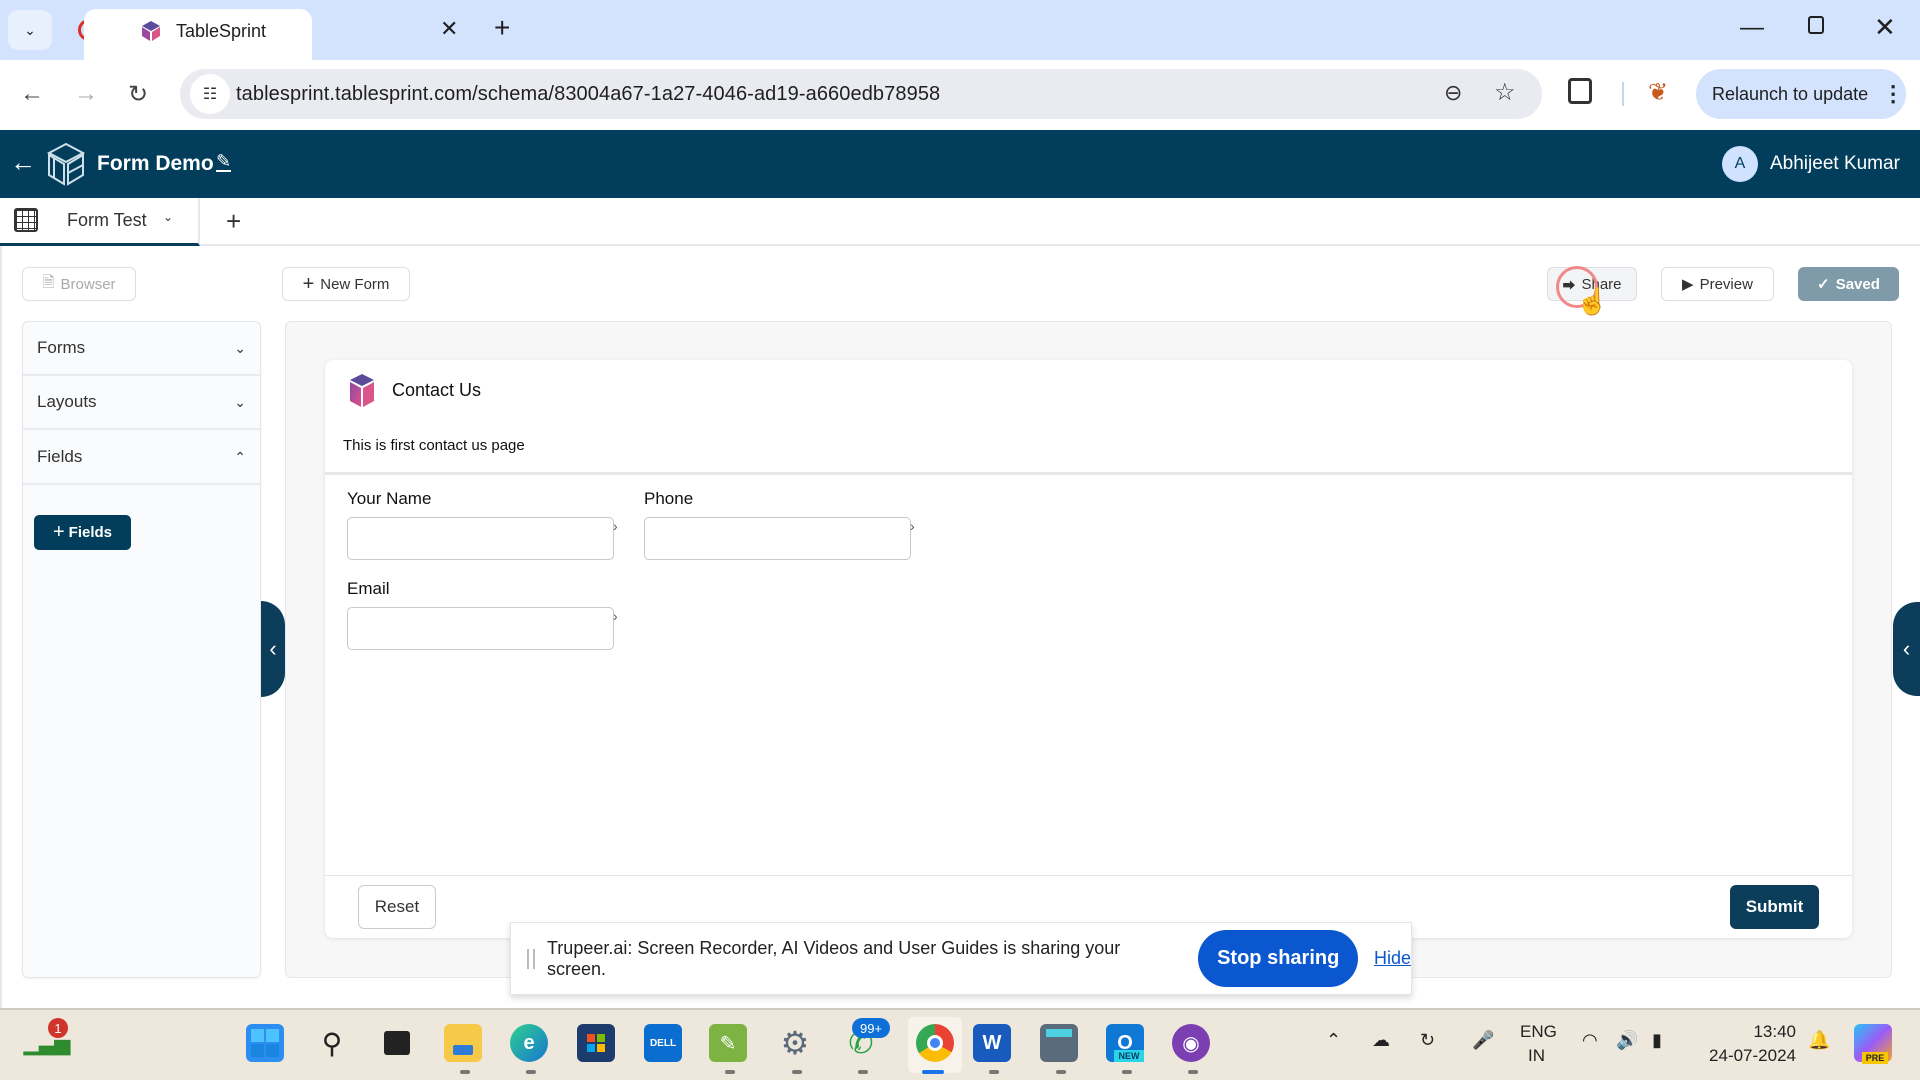 This screenshot has width=1920, height=1080. Describe the element at coordinates (1752, 28) in the screenshot. I see `minimize-icon: —` at that location.